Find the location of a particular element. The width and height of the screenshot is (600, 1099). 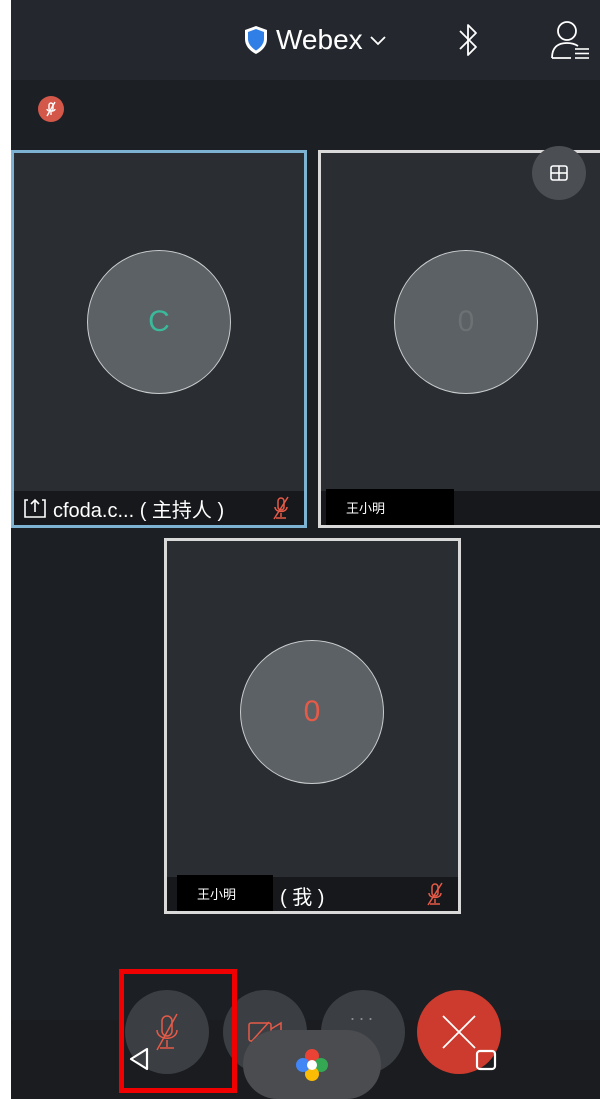

avatar-initial: C is located at coordinates (159, 321).